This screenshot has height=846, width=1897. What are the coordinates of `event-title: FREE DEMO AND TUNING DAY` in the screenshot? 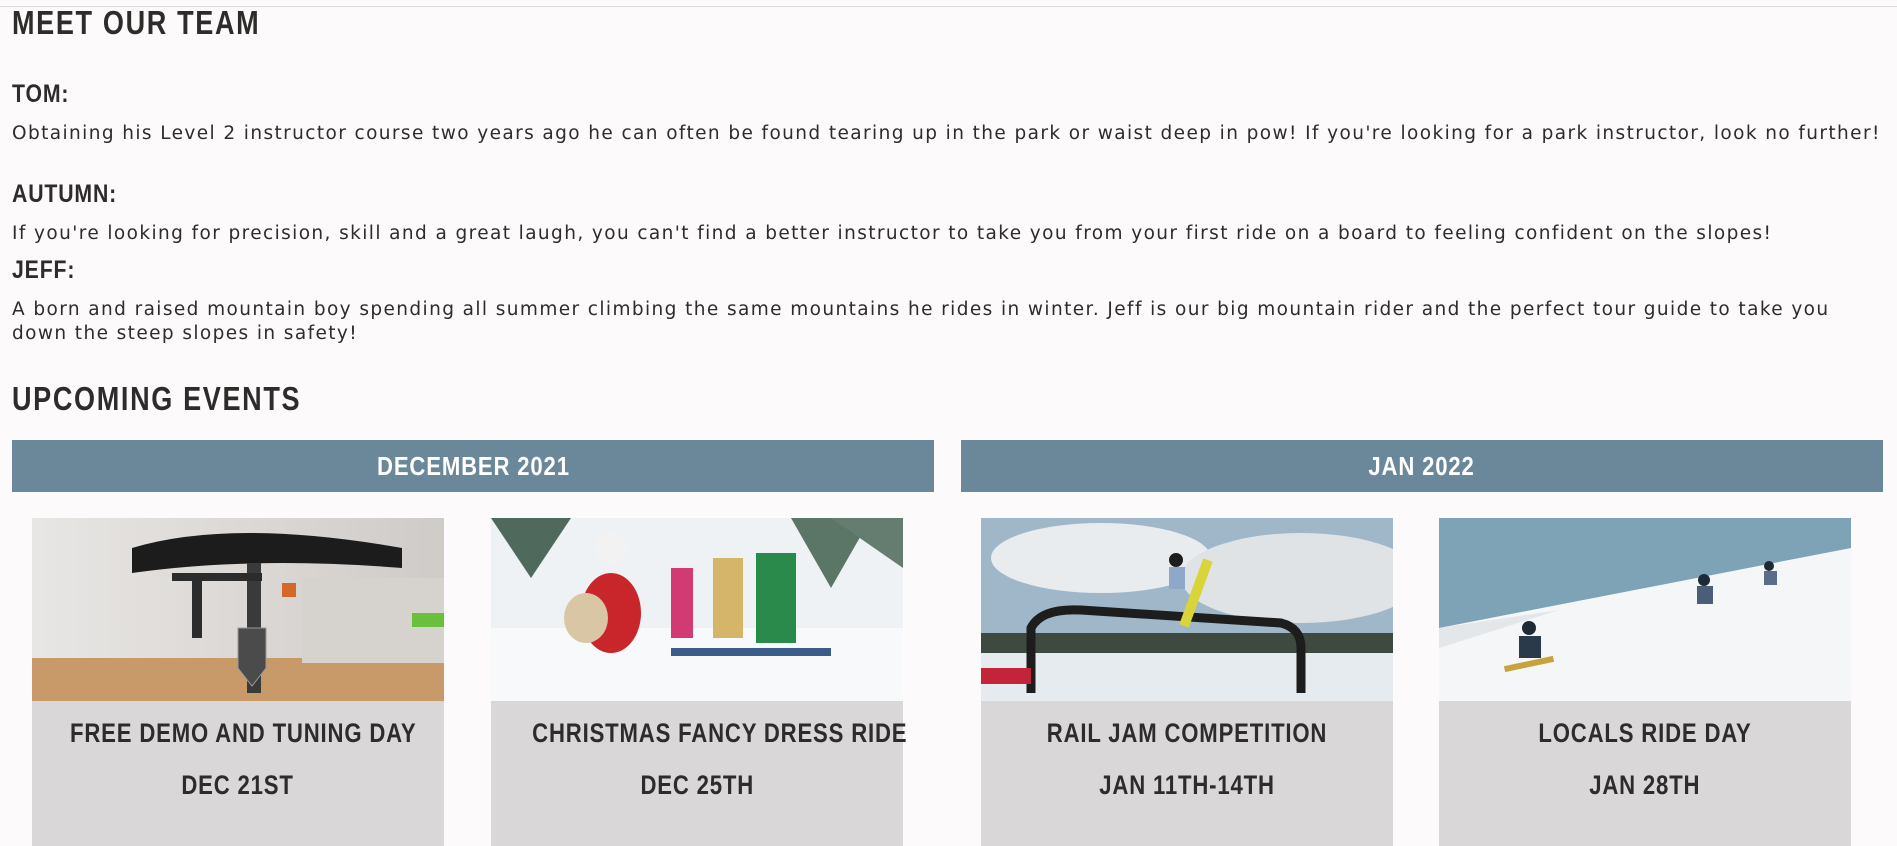 It's located at (243, 733).